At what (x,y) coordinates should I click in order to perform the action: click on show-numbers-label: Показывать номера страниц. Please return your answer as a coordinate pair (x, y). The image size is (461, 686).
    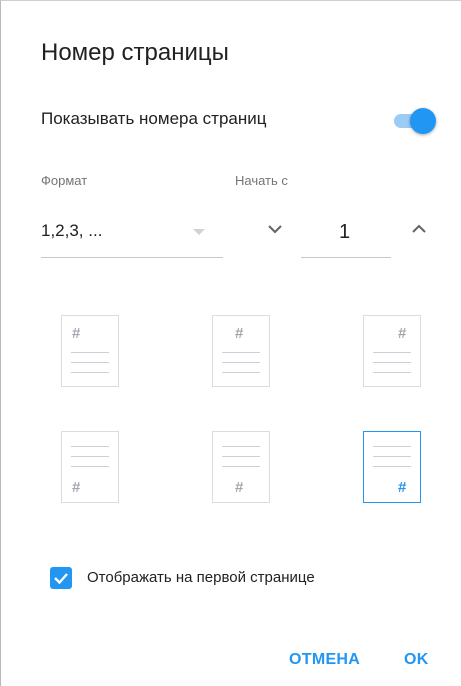
    Looking at the image, I should click on (154, 118).